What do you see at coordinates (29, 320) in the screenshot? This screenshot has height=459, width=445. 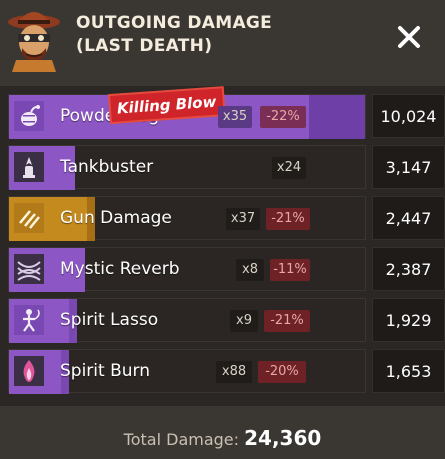 I see `spirit-lasso-icon` at bounding box center [29, 320].